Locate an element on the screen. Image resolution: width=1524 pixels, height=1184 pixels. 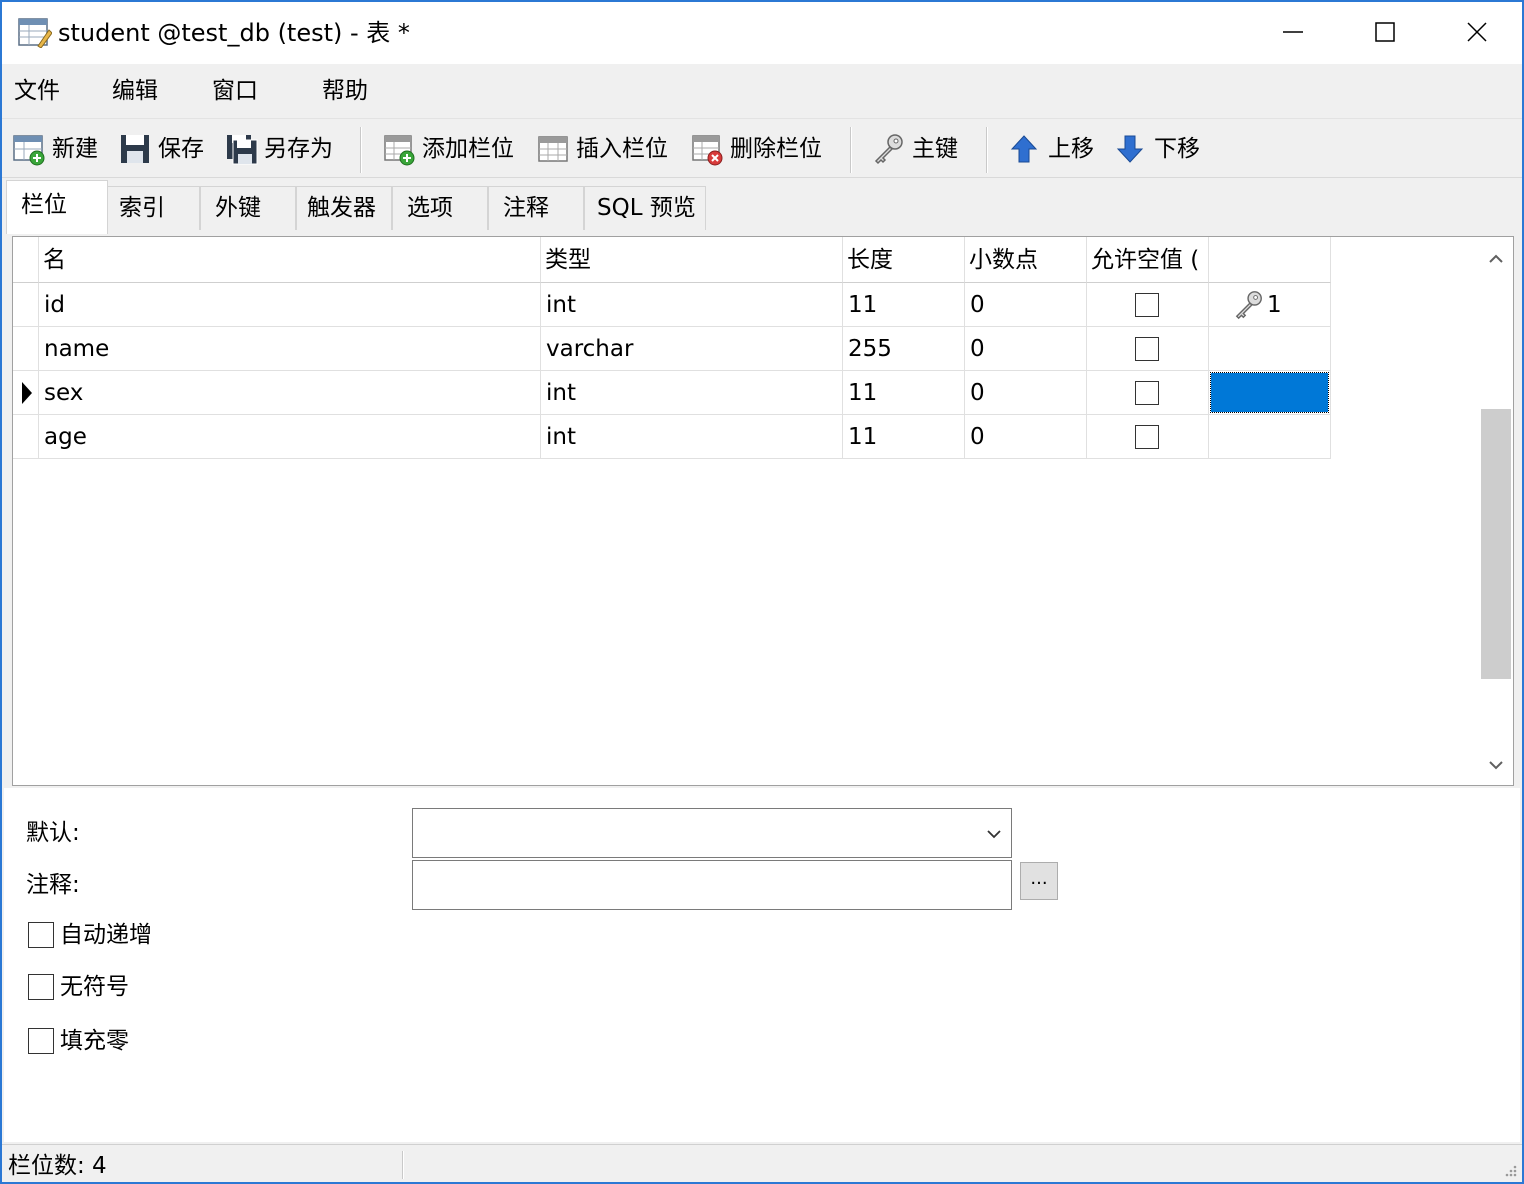
header-row-indicator is located at coordinates (26, 260).